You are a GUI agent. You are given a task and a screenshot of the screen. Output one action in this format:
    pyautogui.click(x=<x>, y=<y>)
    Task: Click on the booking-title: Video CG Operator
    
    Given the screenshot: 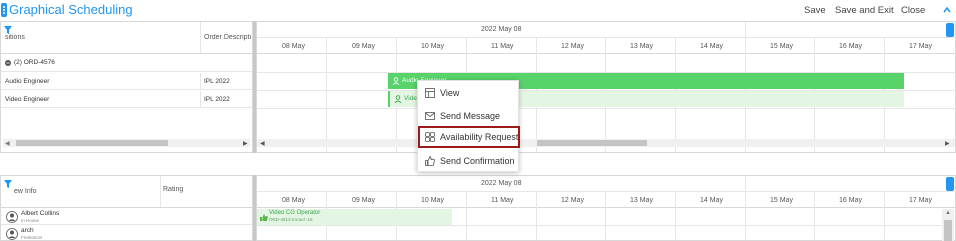 What is the action you would take?
    pyautogui.click(x=295, y=213)
    